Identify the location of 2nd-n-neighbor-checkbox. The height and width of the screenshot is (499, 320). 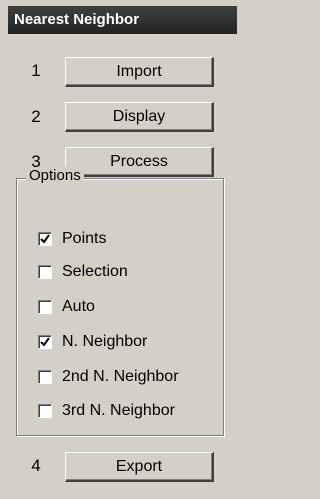
(45, 377).